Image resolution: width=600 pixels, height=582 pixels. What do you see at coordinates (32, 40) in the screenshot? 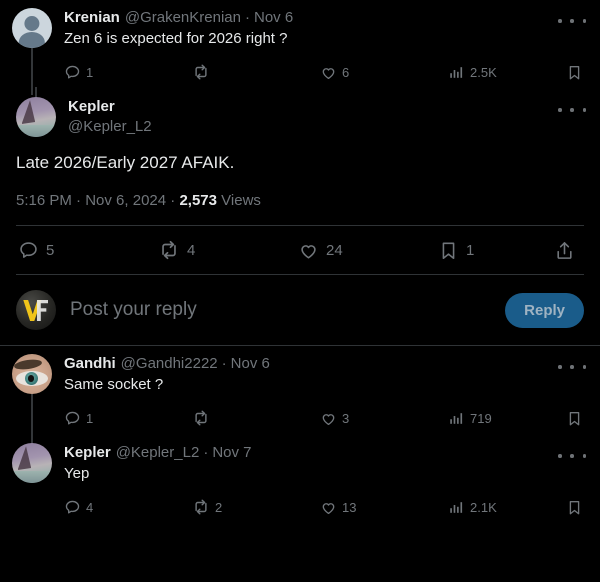
I see `default-avatar-body` at bounding box center [32, 40].